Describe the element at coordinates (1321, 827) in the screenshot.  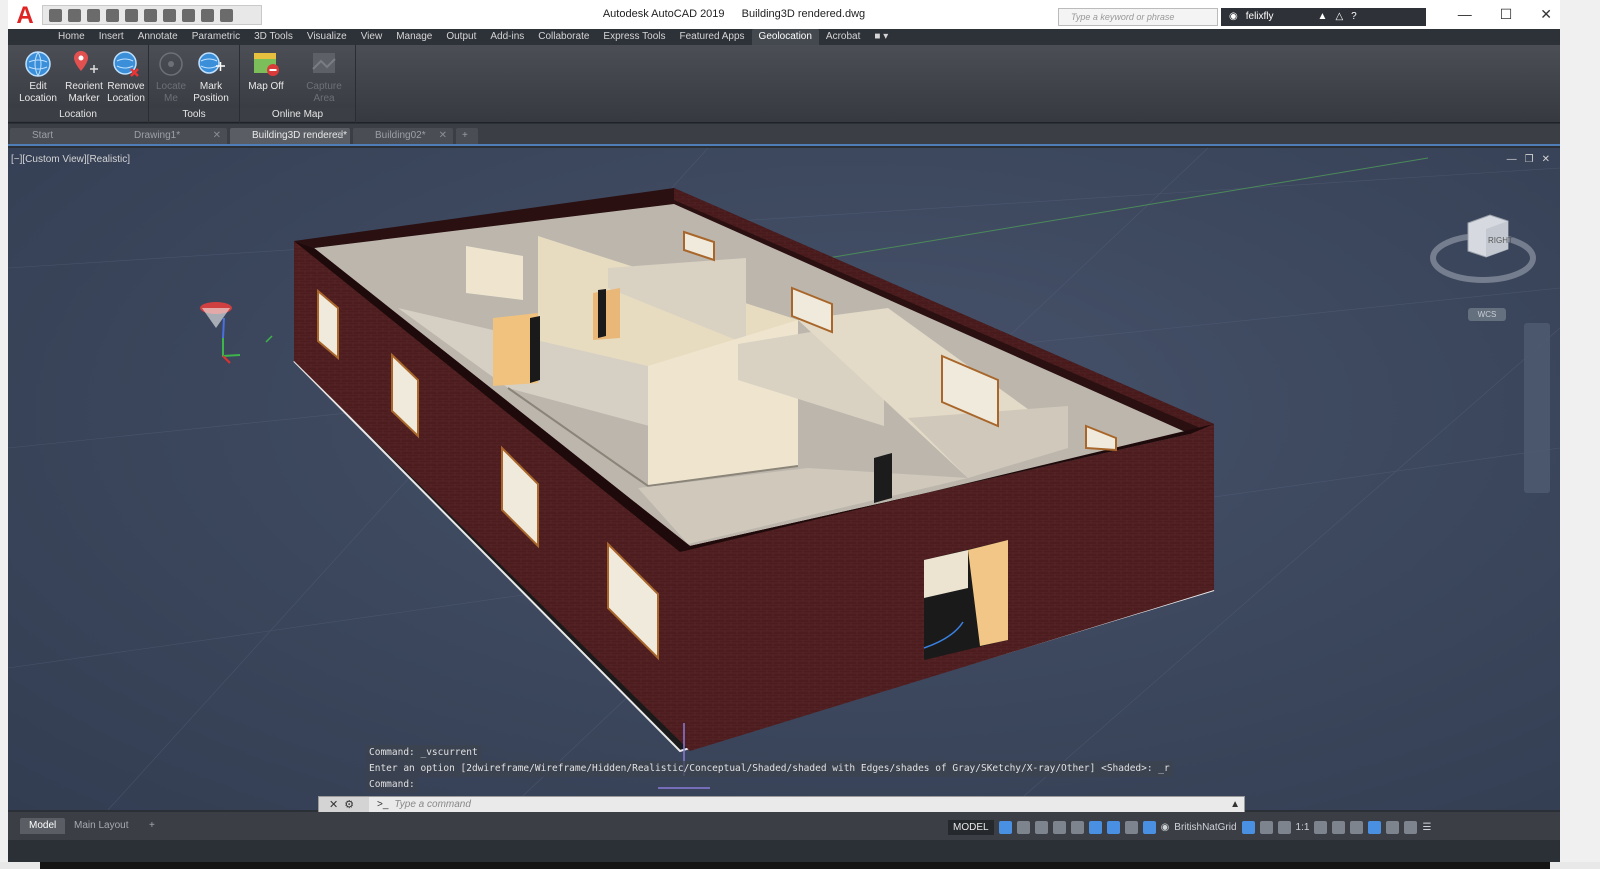
I see `workspace-gear-icon` at that location.